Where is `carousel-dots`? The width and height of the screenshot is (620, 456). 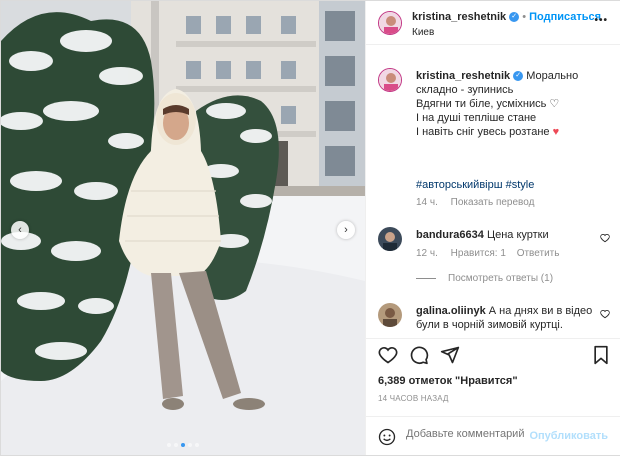 carousel-dots is located at coordinates (183, 445).